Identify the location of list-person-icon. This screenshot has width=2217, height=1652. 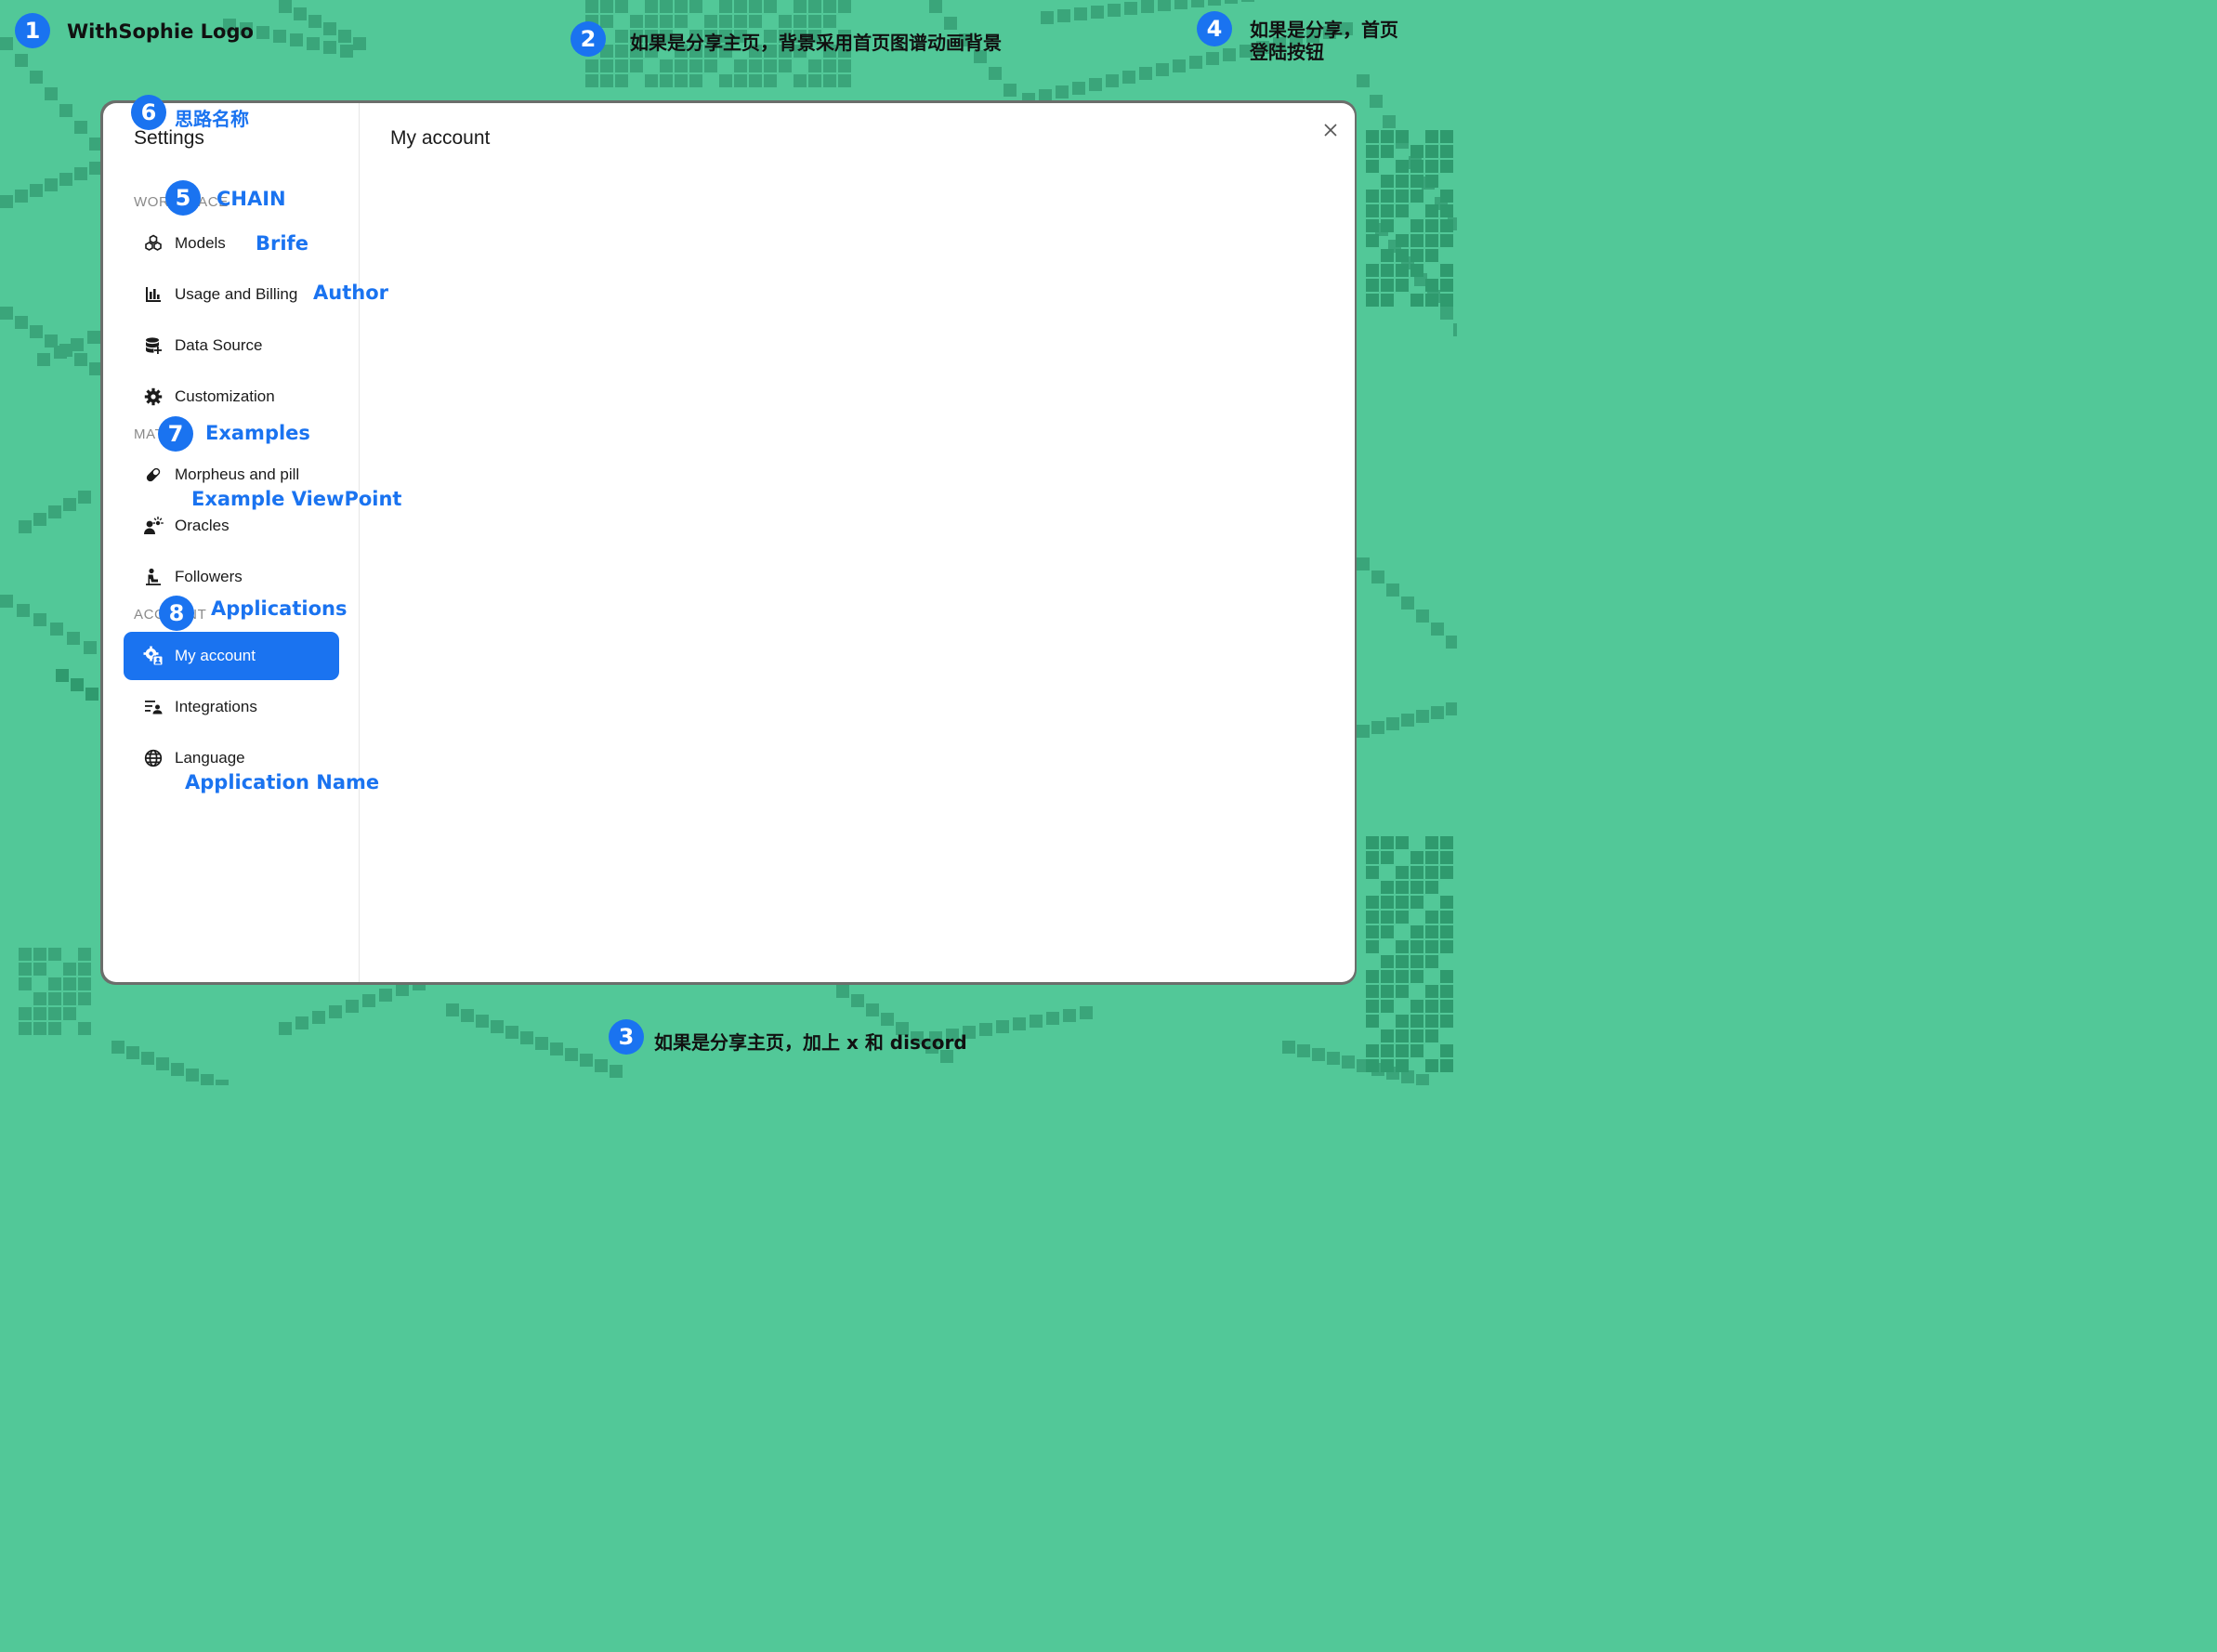
(153, 707).